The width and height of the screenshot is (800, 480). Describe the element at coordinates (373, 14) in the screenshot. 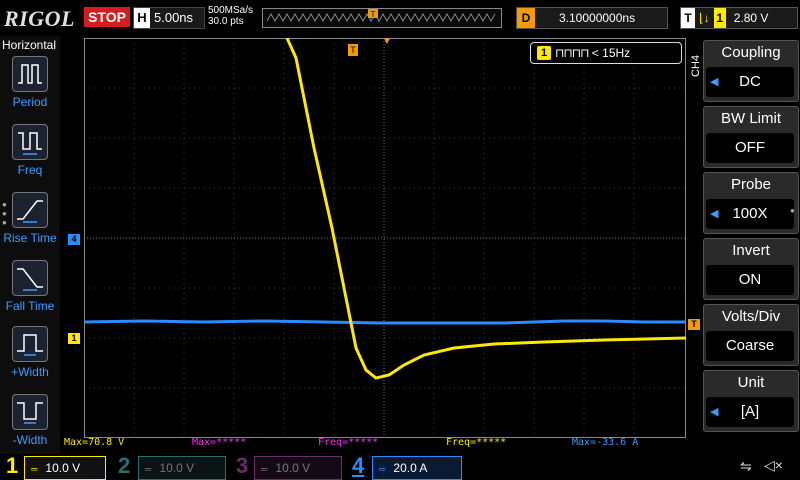

I see `svg-text: T` at that location.